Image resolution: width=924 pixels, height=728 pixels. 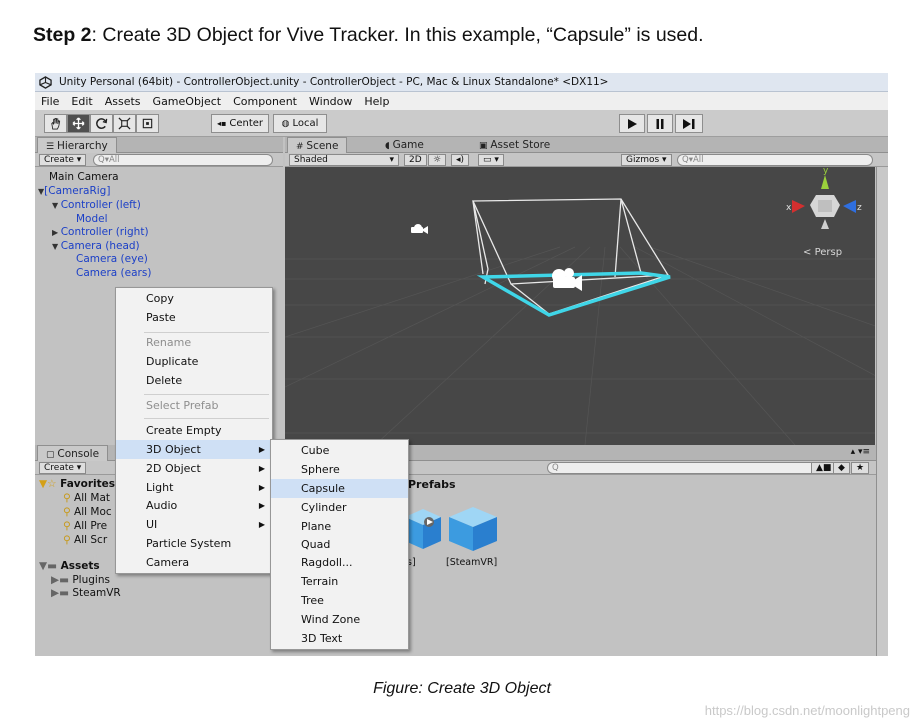 What do you see at coordinates (112, 259) in the screenshot?
I see `hierarchy-item-camera-eye: Camera (eye)` at bounding box center [112, 259].